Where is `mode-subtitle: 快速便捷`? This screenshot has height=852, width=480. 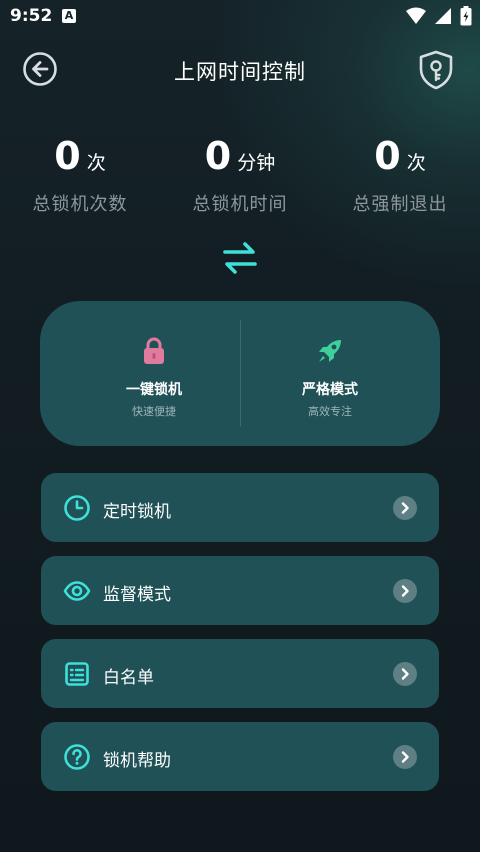
mode-subtitle: 快速便捷 is located at coordinates (154, 411).